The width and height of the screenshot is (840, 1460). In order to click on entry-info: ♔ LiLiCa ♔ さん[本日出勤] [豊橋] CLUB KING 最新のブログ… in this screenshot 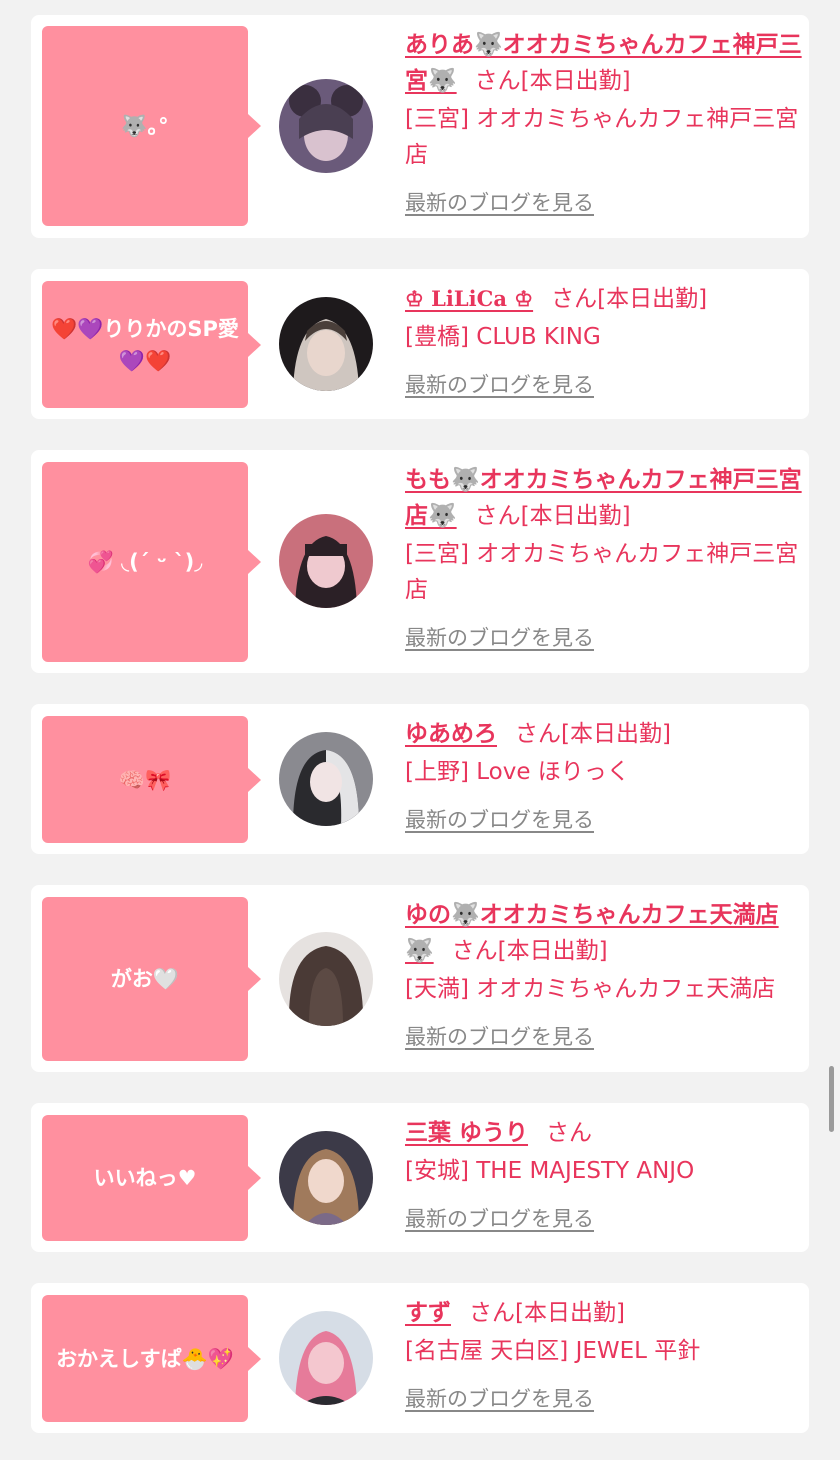, I will do `click(604, 342)`.